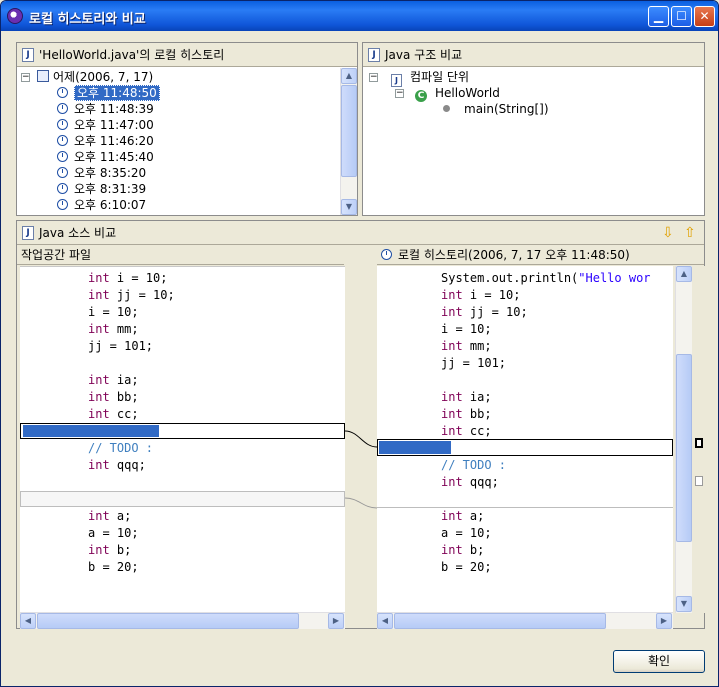  I want to click on history-entry-label: 오후 8:31:39, so click(110, 189).